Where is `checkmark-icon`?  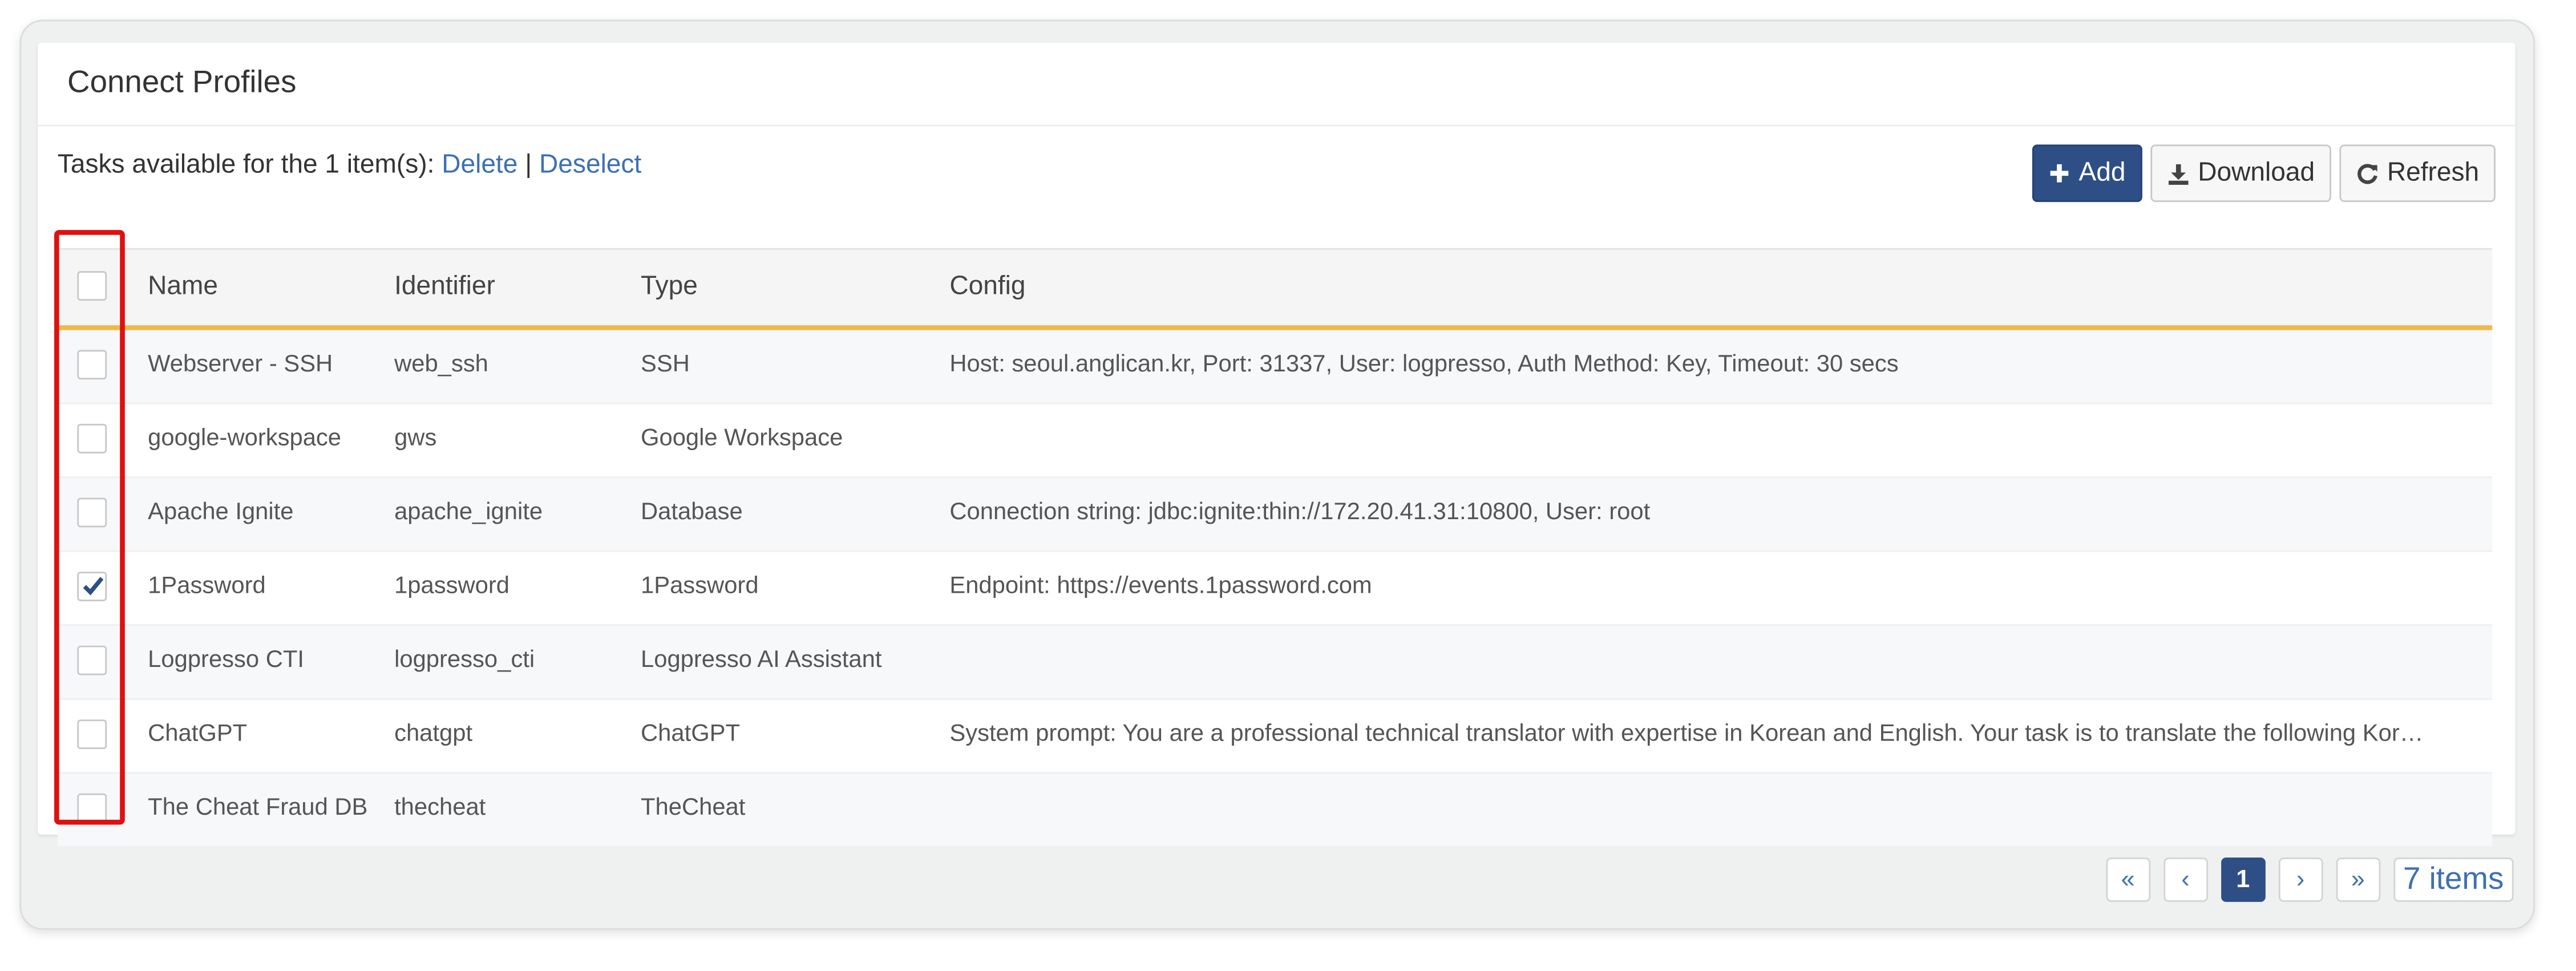
checkmark-icon is located at coordinates (93, 586).